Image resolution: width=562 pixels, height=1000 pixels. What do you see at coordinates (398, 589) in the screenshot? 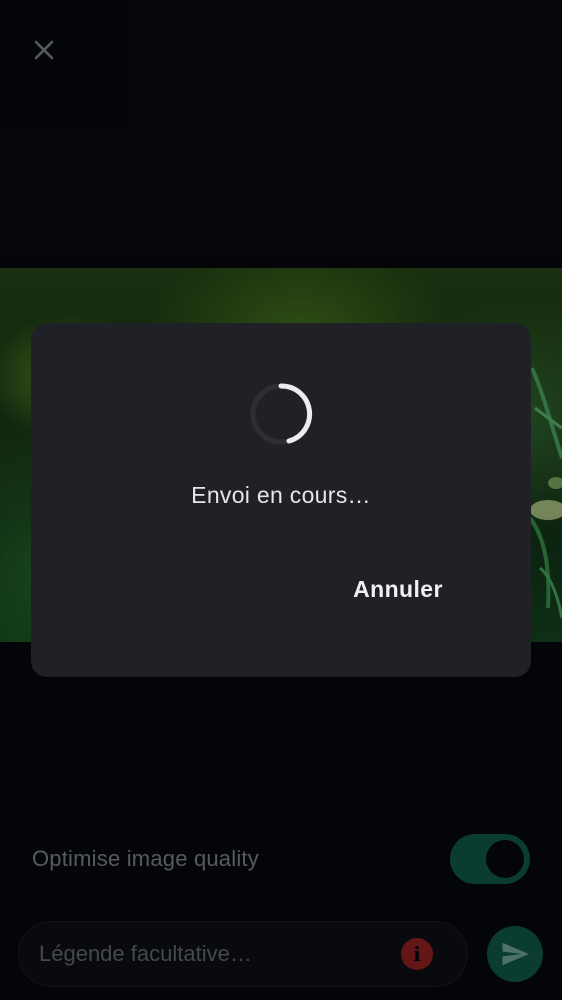
I see `cancel-button: Annuler` at bounding box center [398, 589].